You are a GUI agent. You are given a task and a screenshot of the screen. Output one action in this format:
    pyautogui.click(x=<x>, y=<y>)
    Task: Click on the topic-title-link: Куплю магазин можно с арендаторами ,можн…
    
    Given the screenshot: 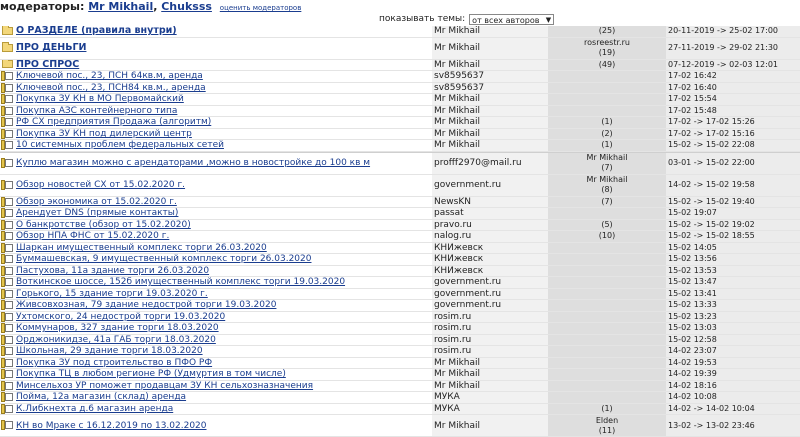 What is the action you would take?
    pyautogui.click(x=193, y=163)
    